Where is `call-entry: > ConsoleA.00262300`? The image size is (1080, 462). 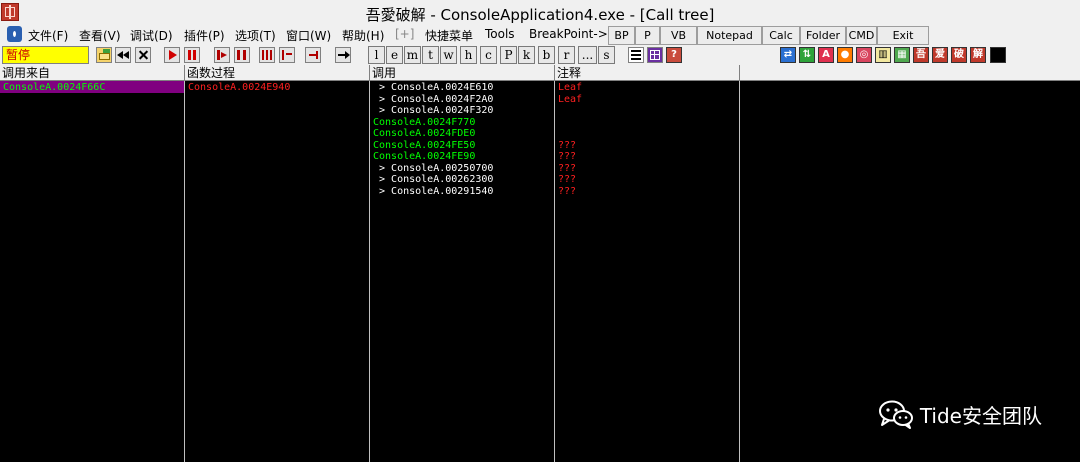
call-entry: > ConsoleA.00262300 is located at coordinates (433, 180).